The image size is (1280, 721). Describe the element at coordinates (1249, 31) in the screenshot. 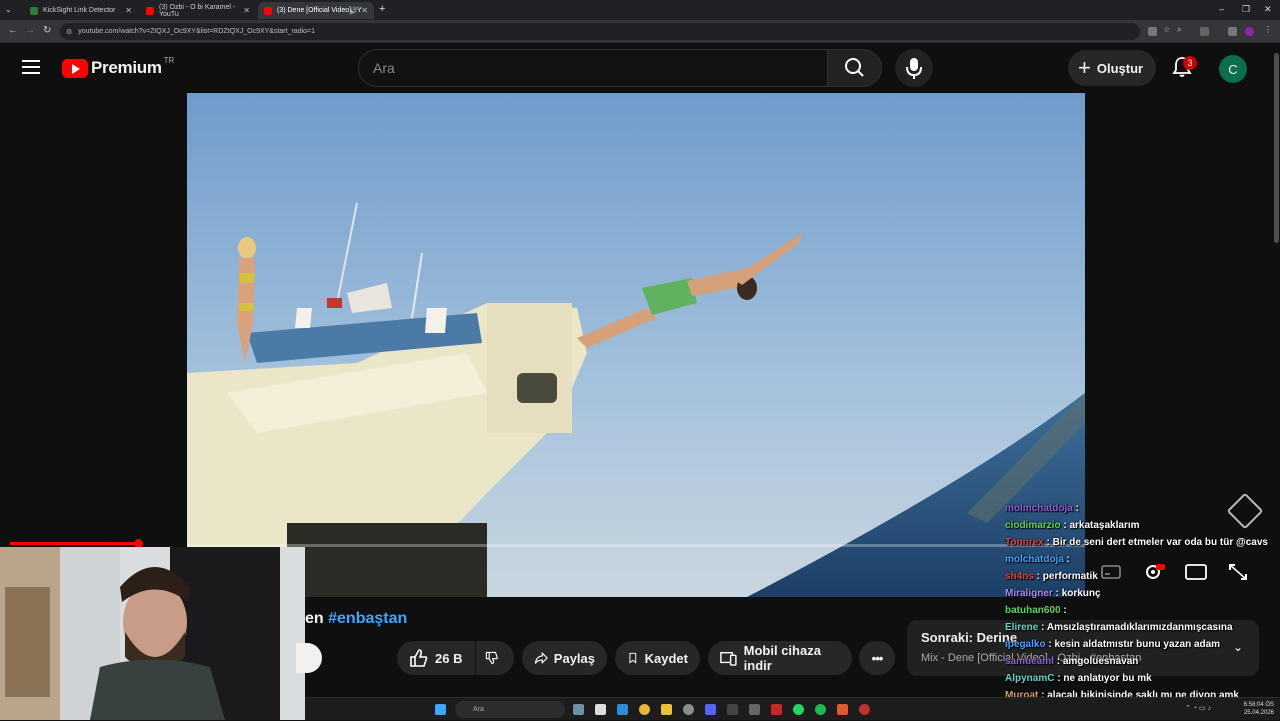

I see `profile-avatar-icon` at that location.